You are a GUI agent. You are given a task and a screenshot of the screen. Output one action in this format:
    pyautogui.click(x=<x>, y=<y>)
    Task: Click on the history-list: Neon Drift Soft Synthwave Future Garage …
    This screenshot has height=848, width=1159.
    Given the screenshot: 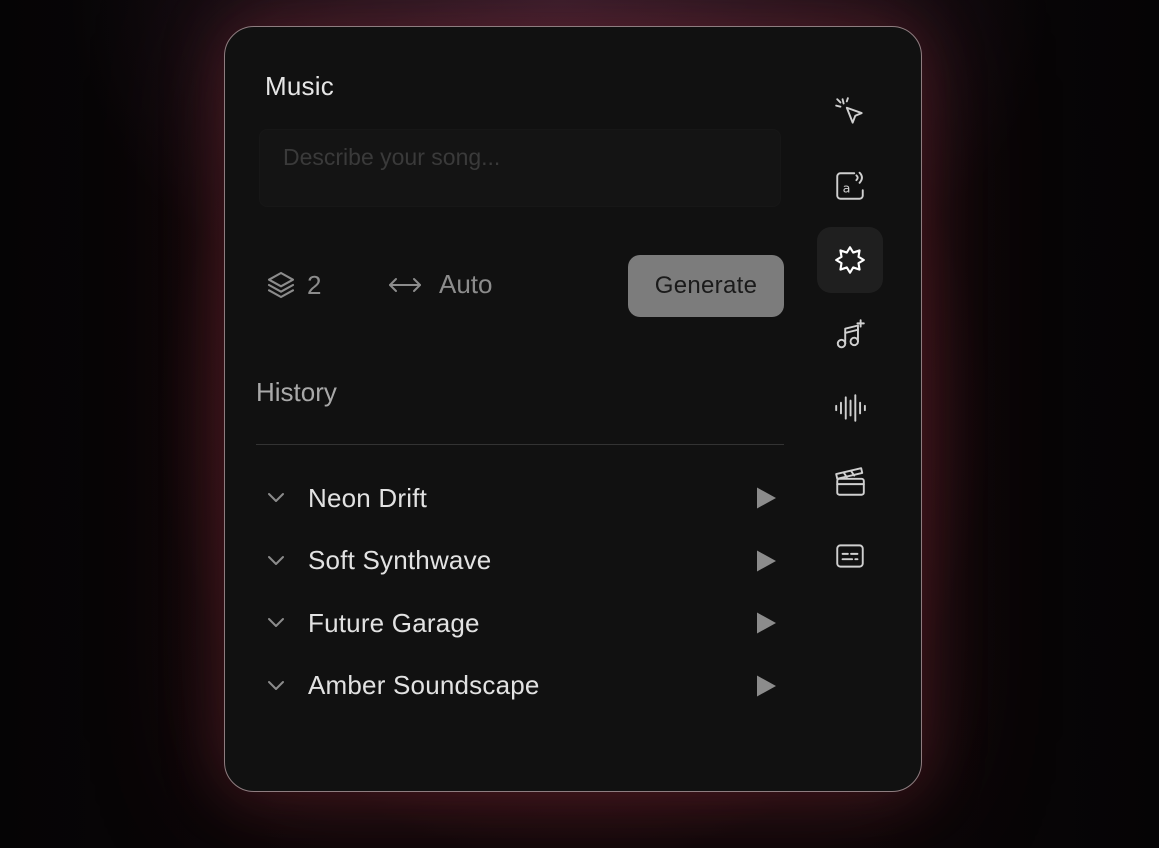 What is the action you would take?
    pyautogui.click(x=520, y=592)
    